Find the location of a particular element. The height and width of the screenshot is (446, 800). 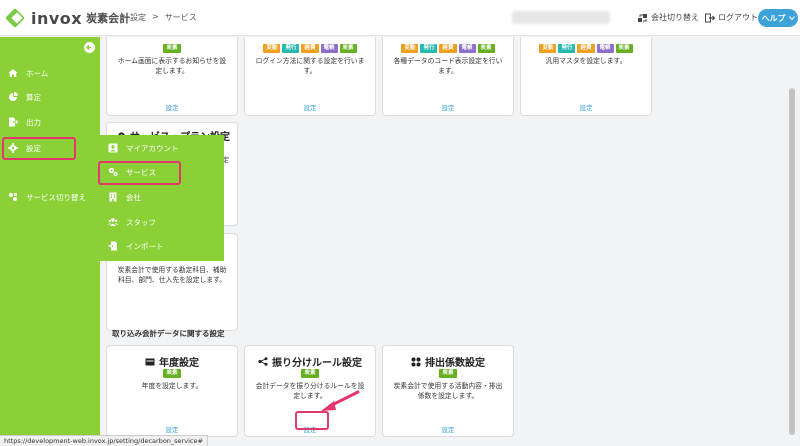

sidebar-item-home: ホーム is located at coordinates (50, 73).